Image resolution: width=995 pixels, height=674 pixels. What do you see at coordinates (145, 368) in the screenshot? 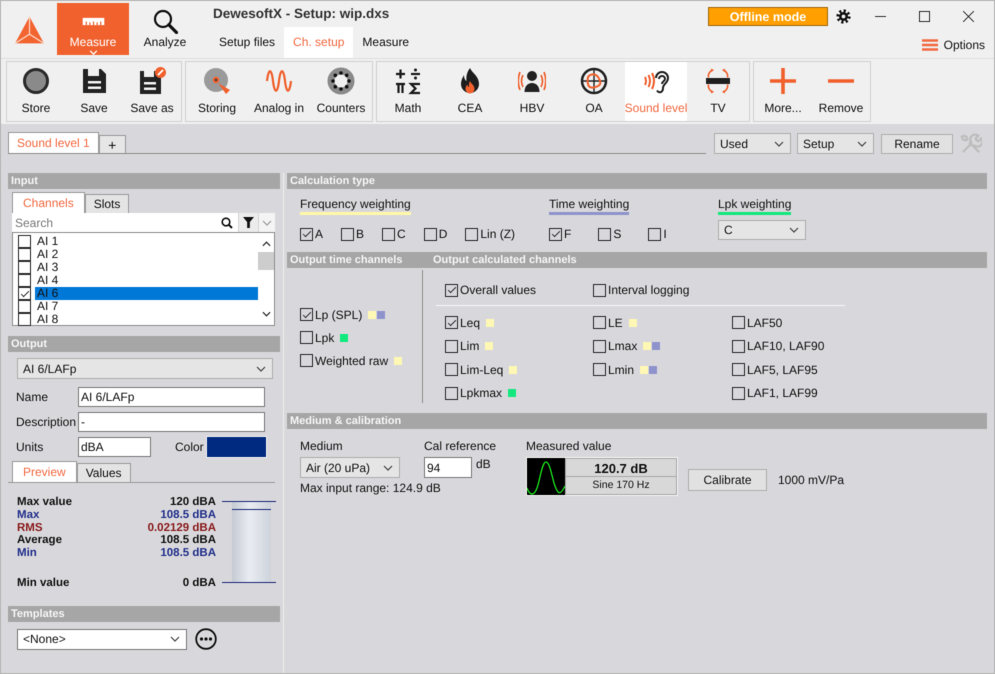
I see `channel-dropdown: AI 6/LAFp` at bounding box center [145, 368].